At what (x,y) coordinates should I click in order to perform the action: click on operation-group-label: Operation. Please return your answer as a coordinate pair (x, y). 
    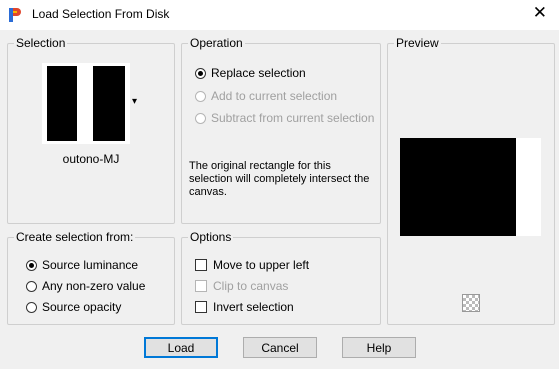
    Looking at the image, I should click on (216, 43).